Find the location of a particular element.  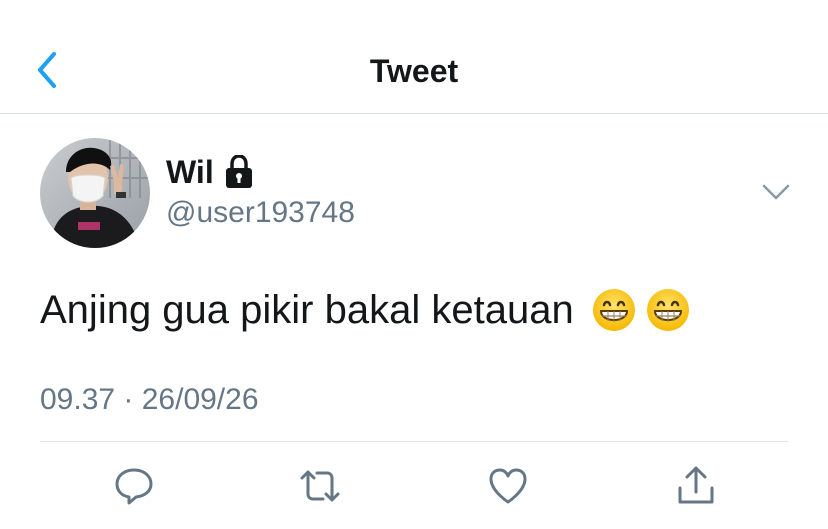

reply-icon is located at coordinates (134, 486).